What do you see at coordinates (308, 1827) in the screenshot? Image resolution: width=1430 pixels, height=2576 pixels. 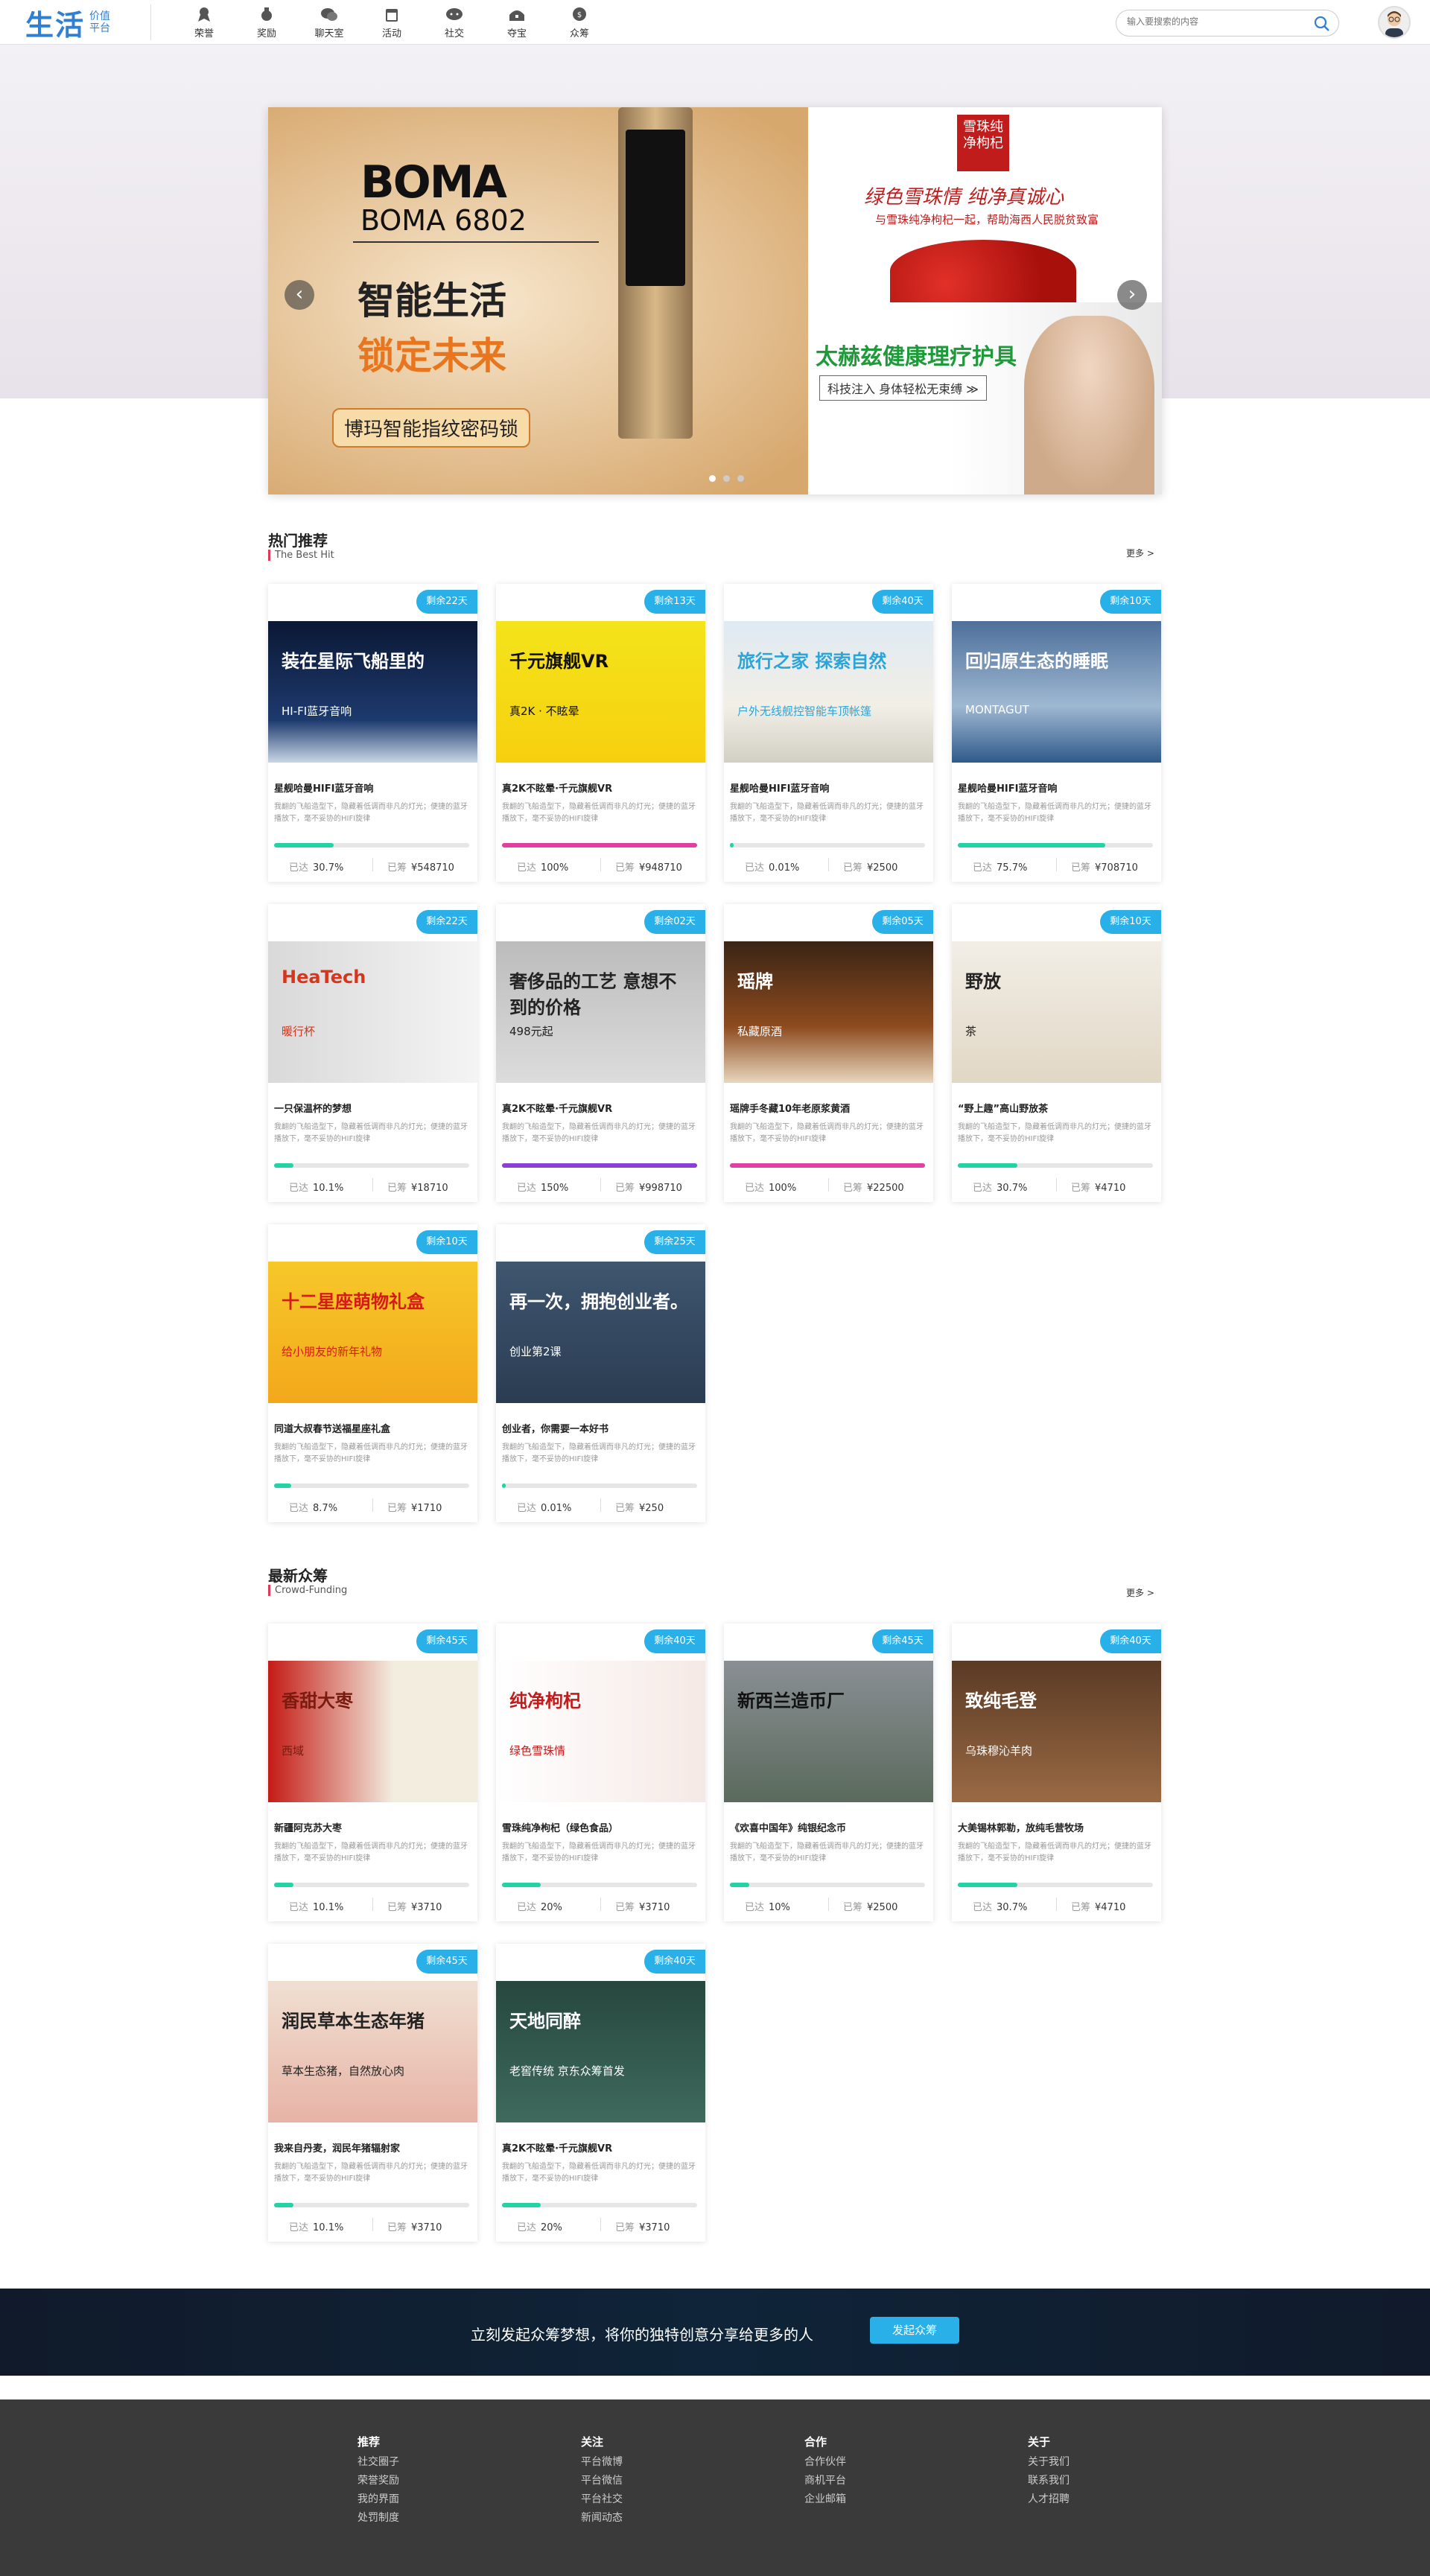 I see `product-title: 新疆阿克苏大枣` at bounding box center [308, 1827].